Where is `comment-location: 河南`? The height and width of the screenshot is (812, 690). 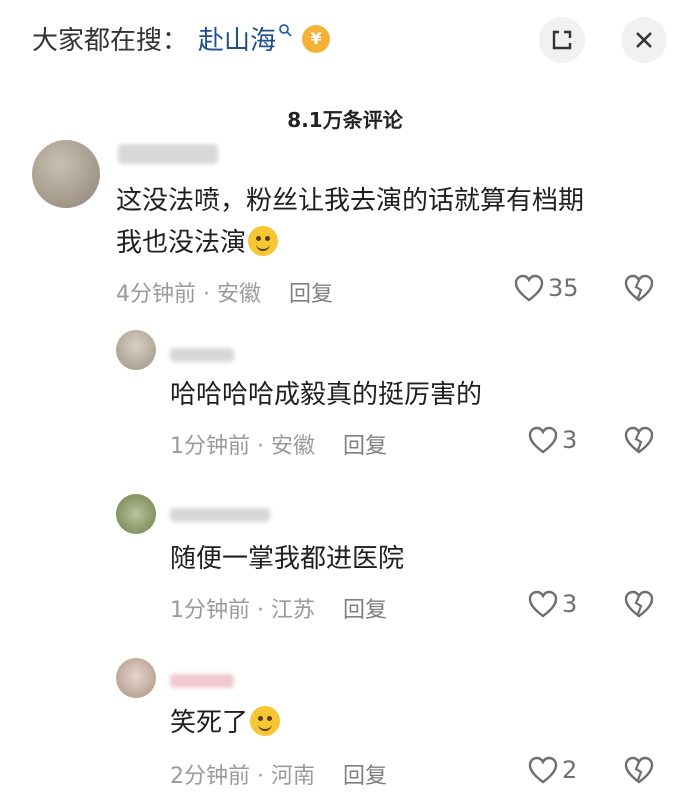 comment-location: 河南 is located at coordinates (292, 776).